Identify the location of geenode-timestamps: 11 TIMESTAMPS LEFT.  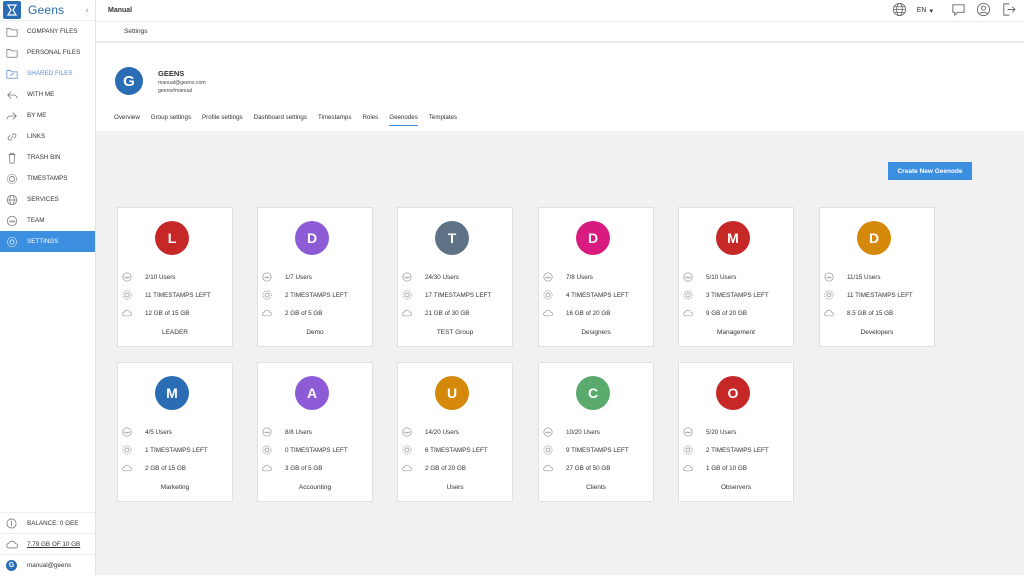
(880, 295).